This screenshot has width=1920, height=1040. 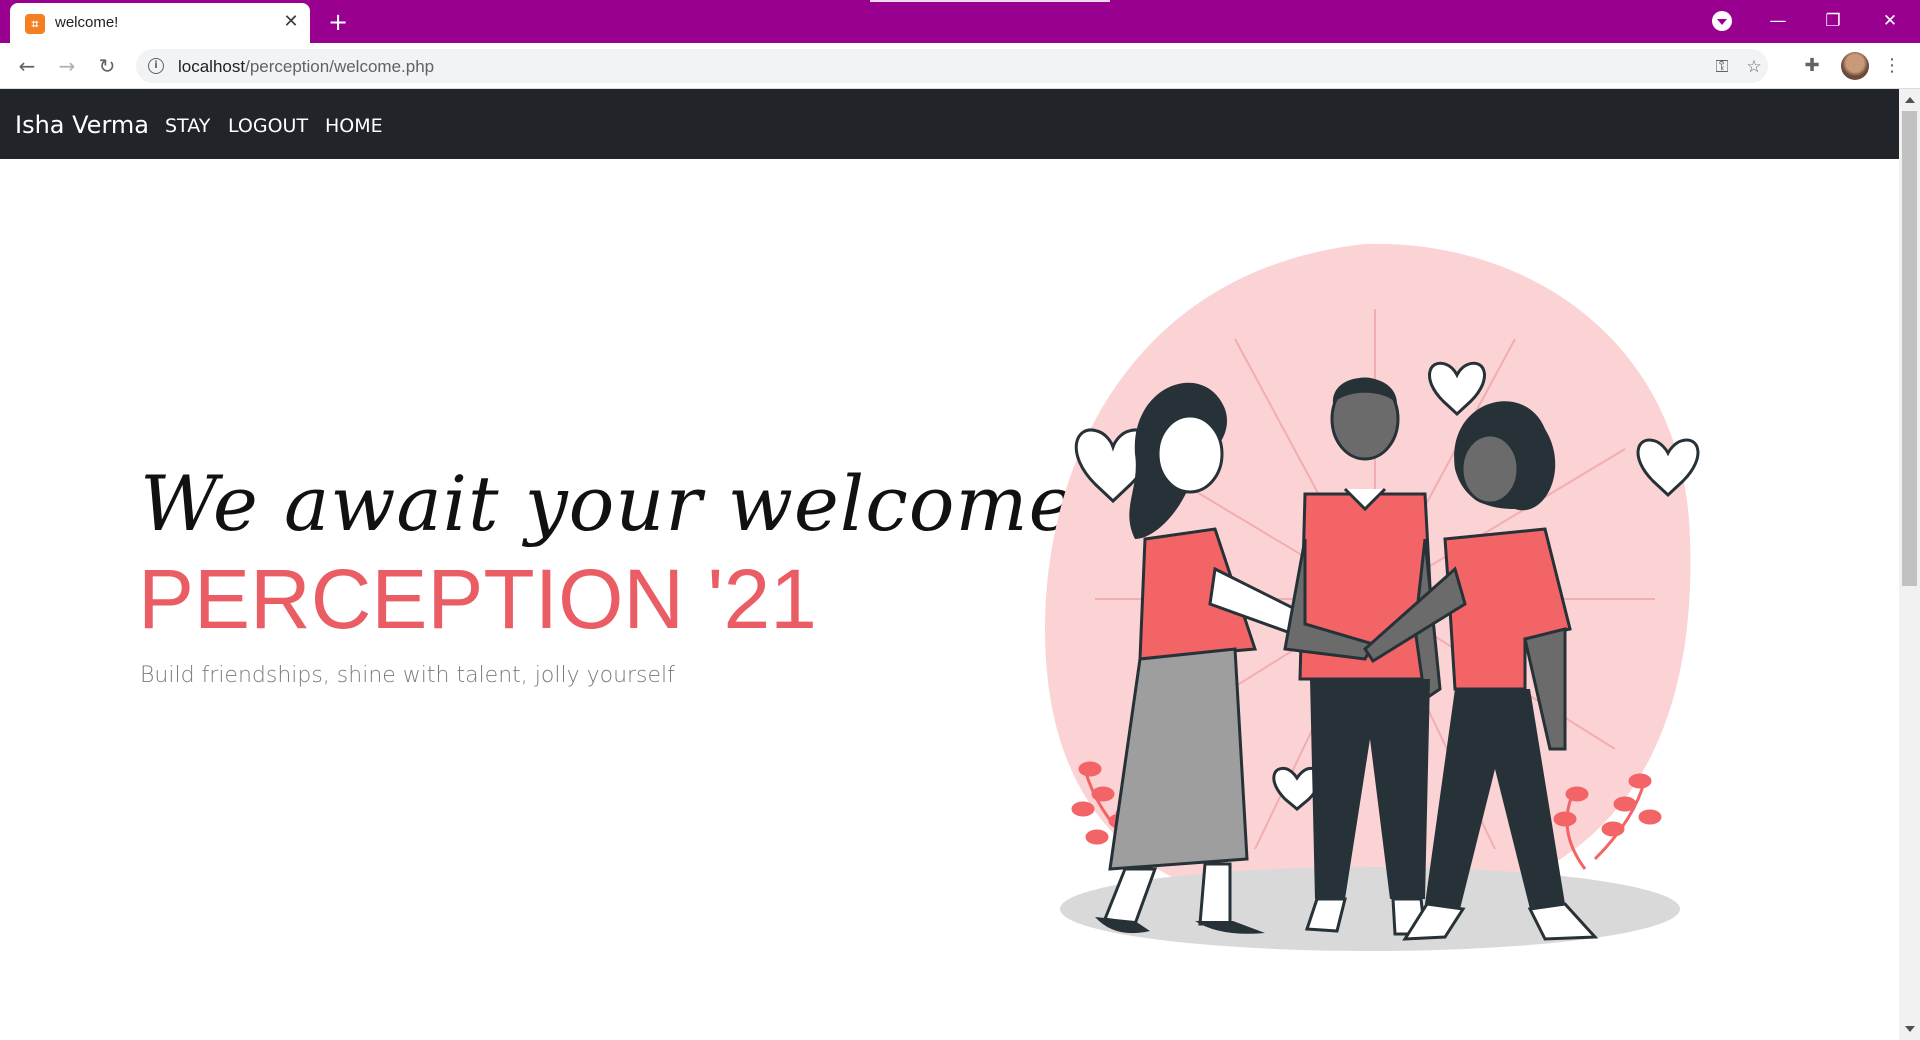 I want to click on scroll-thumb, so click(x=1909, y=348).